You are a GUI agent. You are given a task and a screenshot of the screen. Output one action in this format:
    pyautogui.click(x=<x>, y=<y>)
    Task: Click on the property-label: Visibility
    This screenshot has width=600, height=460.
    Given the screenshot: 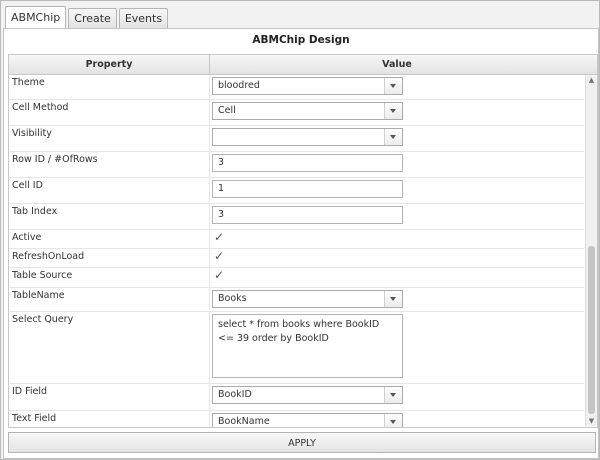 What is the action you would take?
    pyautogui.click(x=32, y=133)
    